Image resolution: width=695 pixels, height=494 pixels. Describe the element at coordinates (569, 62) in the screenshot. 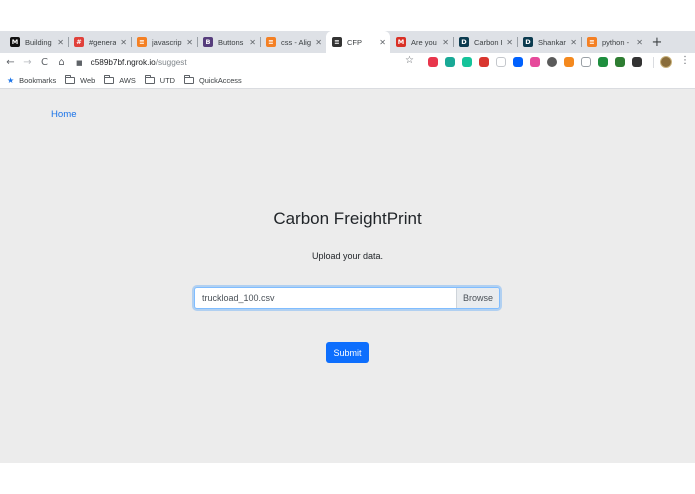

I see `ext-orange-icon` at that location.